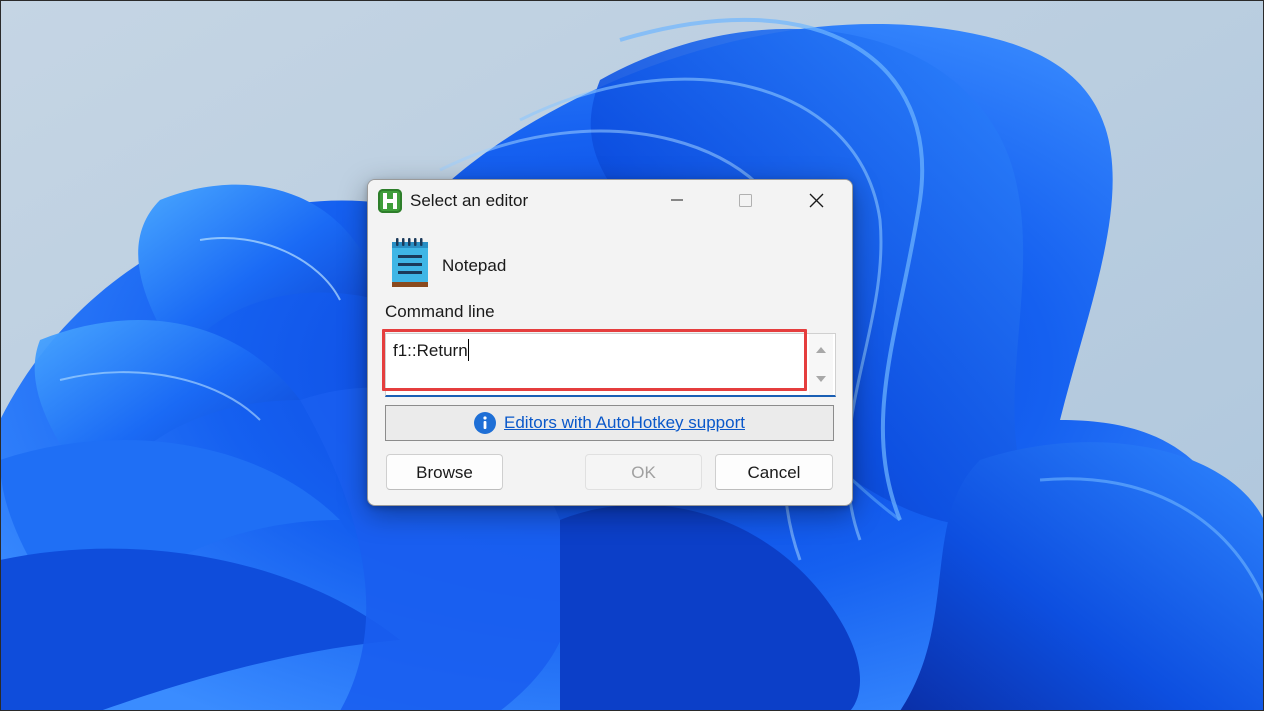  Describe the element at coordinates (624, 423) in the screenshot. I see `editors-support-link: Editors with AutoHotkey support` at that location.